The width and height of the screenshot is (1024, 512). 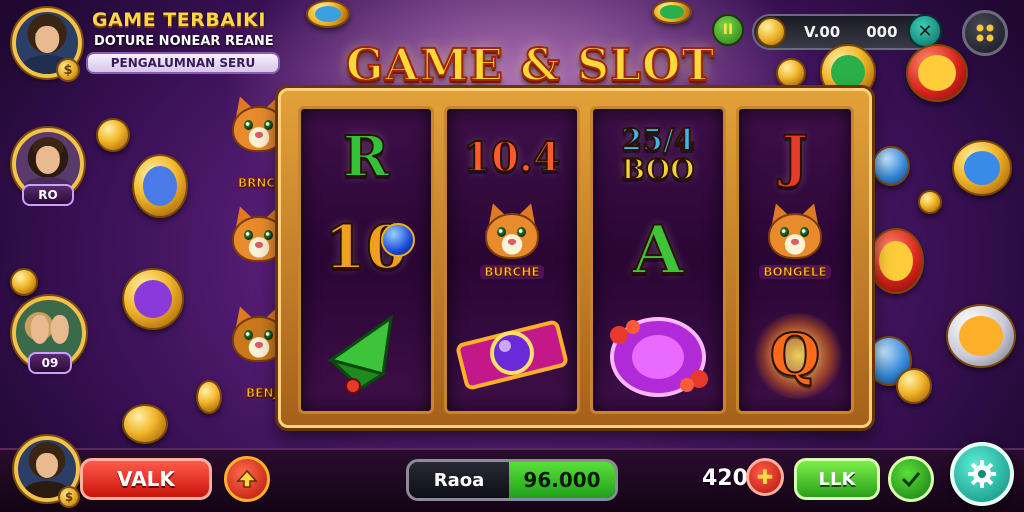 I want to click on bet-value: 420, so click(x=725, y=478).